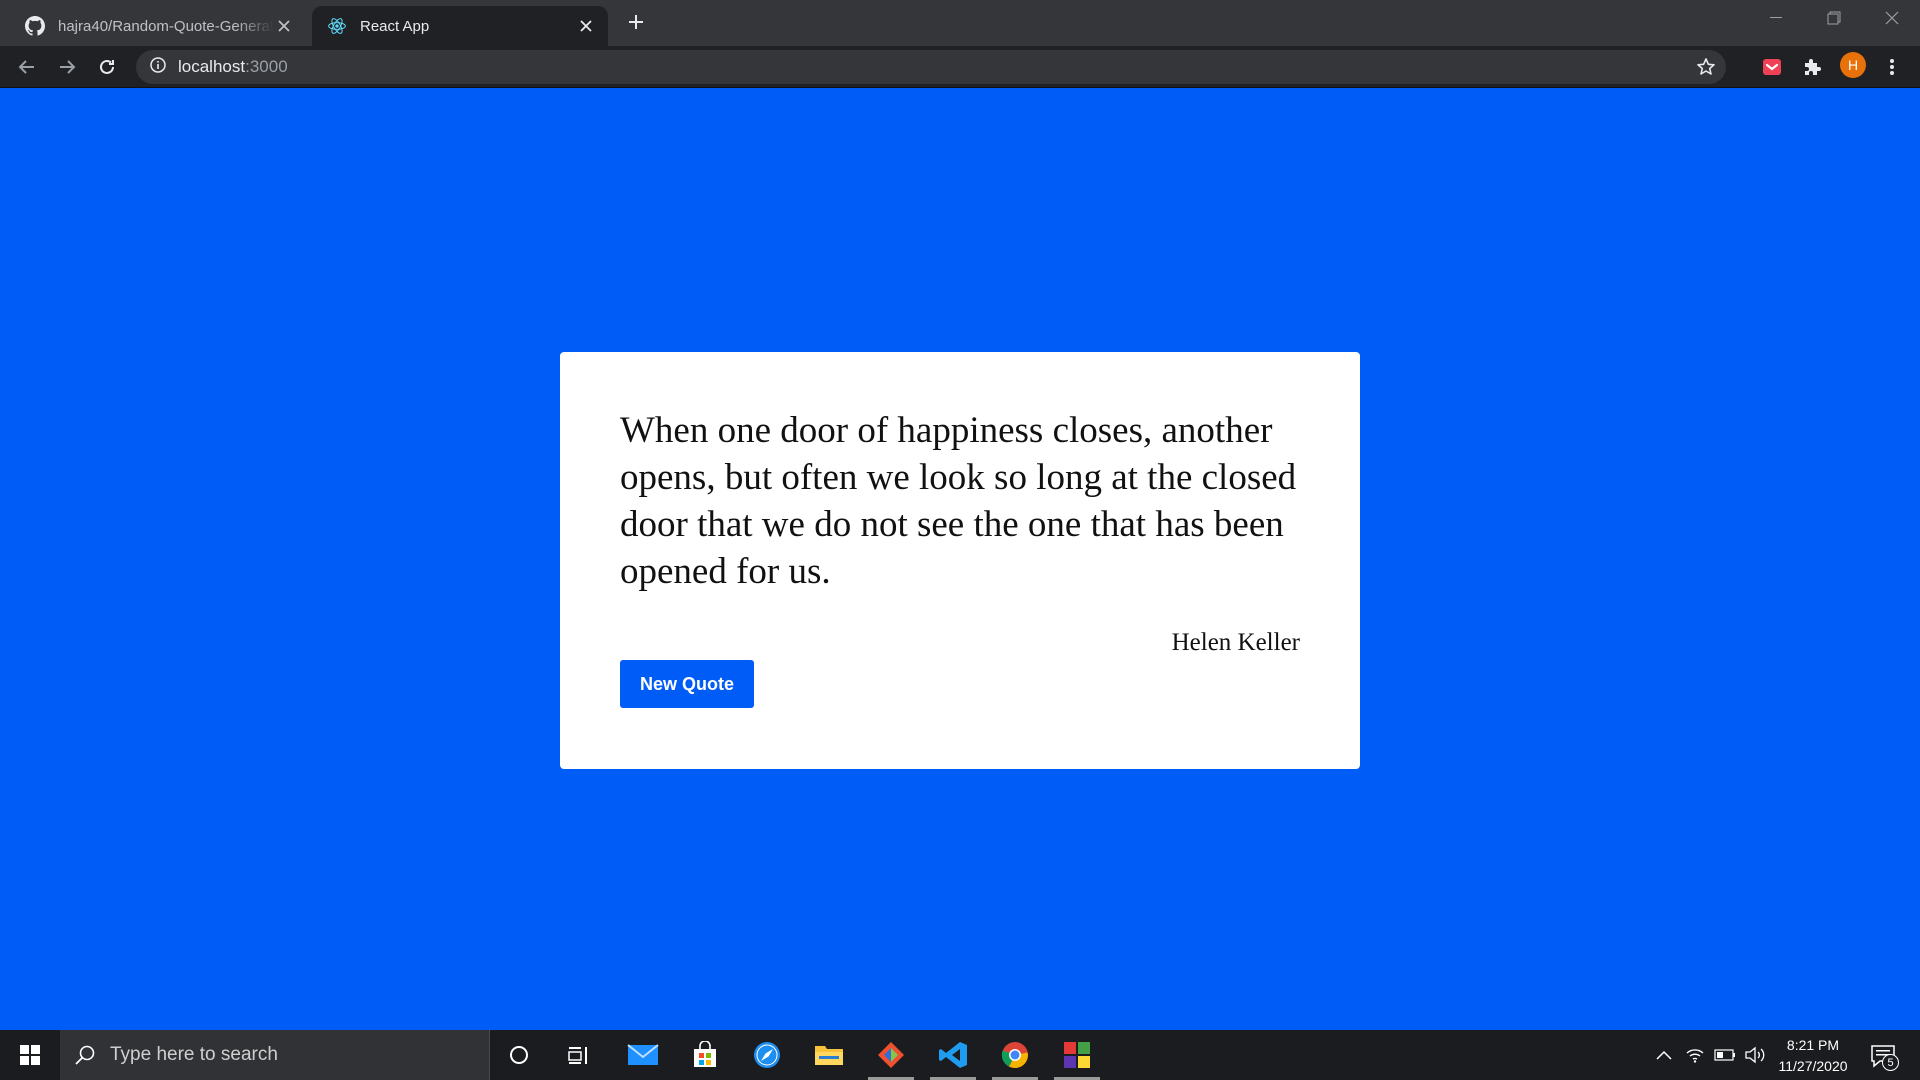 This screenshot has width=1920, height=1080. What do you see at coordinates (35, 26) in the screenshot?
I see `github-icon` at bounding box center [35, 26].